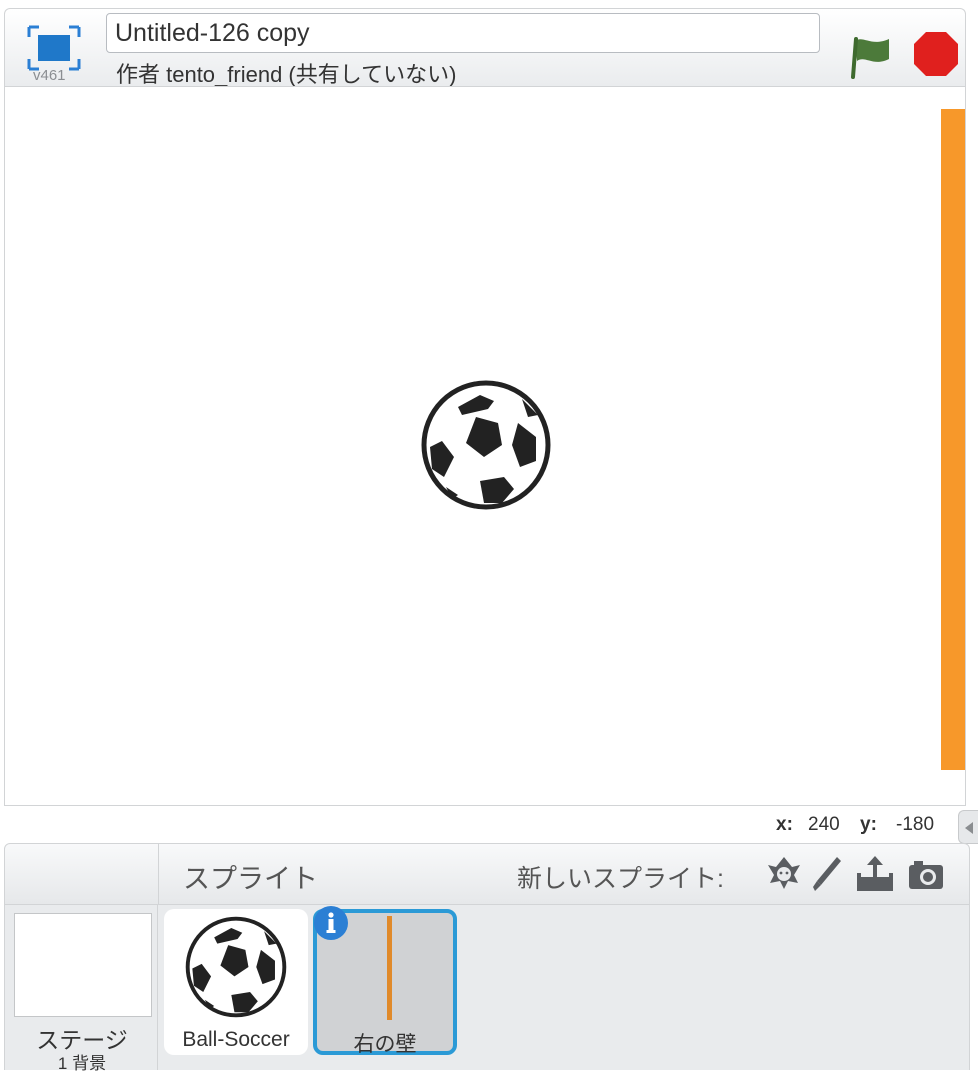 The width and height of the screenshot is (978, 1074). I want to click on right-wall-sprite, so click(953, 439).